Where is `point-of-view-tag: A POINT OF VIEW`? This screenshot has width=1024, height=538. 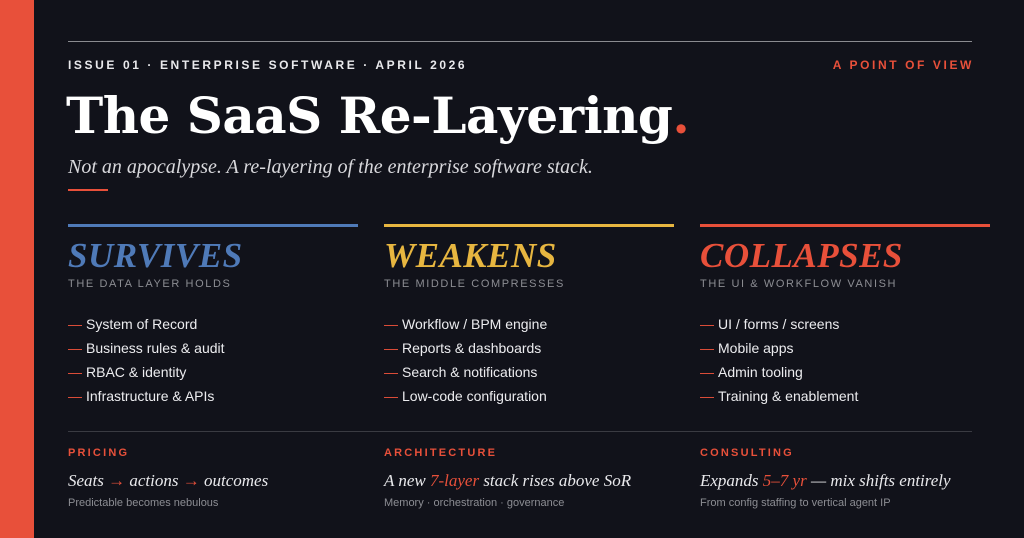
point-of-view-tag: A POINT OF VIEW is located at coordinates (903, 65).